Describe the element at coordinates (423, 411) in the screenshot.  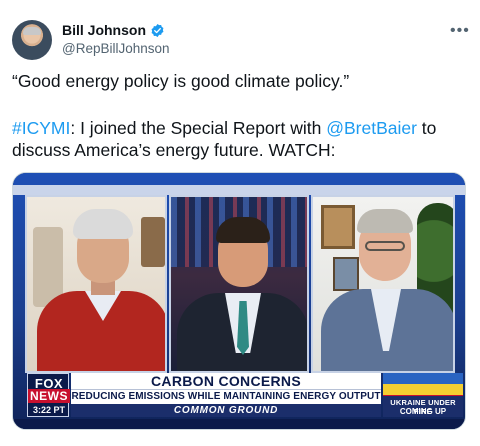
I see `side-promo-line2: COMING UP` at that location.